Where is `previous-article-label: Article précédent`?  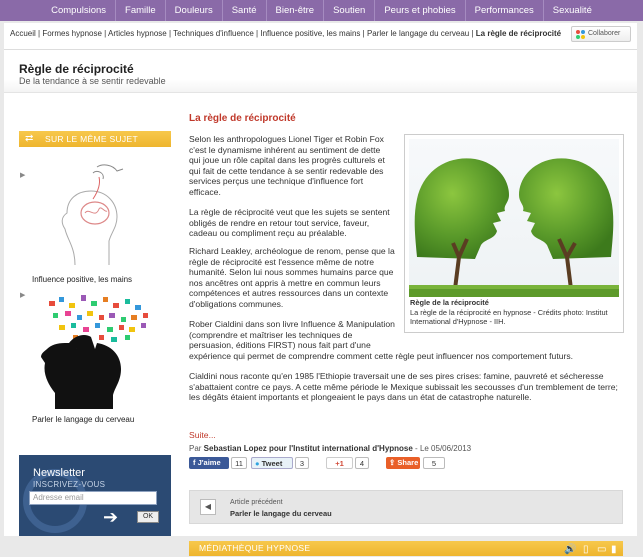
previous-article-label: Article précédent is located at coordinates (256, 502).